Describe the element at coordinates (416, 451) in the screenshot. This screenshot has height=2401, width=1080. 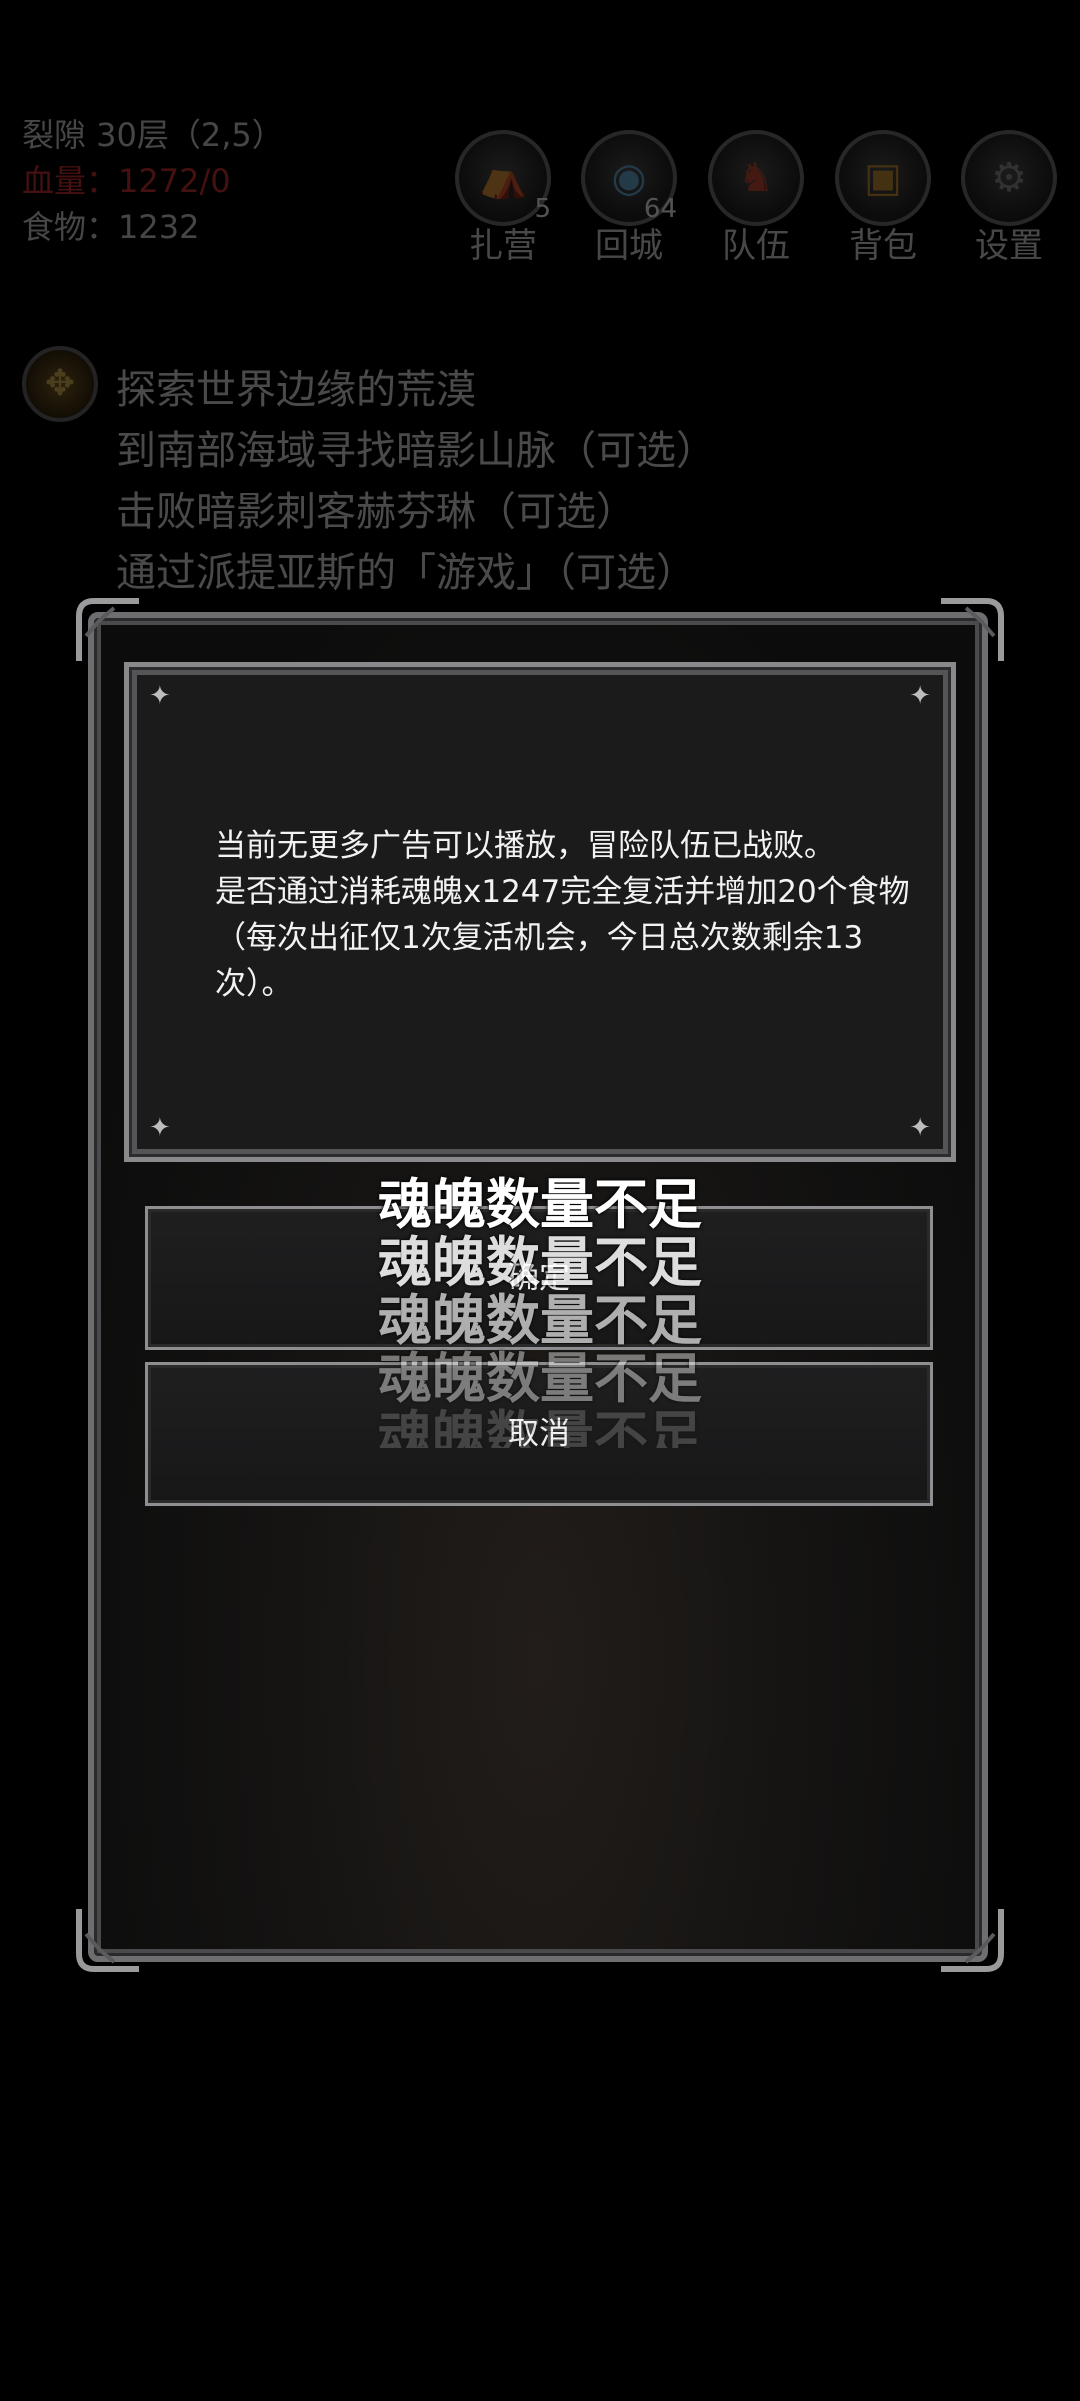
I see `quest-item: 到南部海域寻找暗影山脉（可选）` at that location.